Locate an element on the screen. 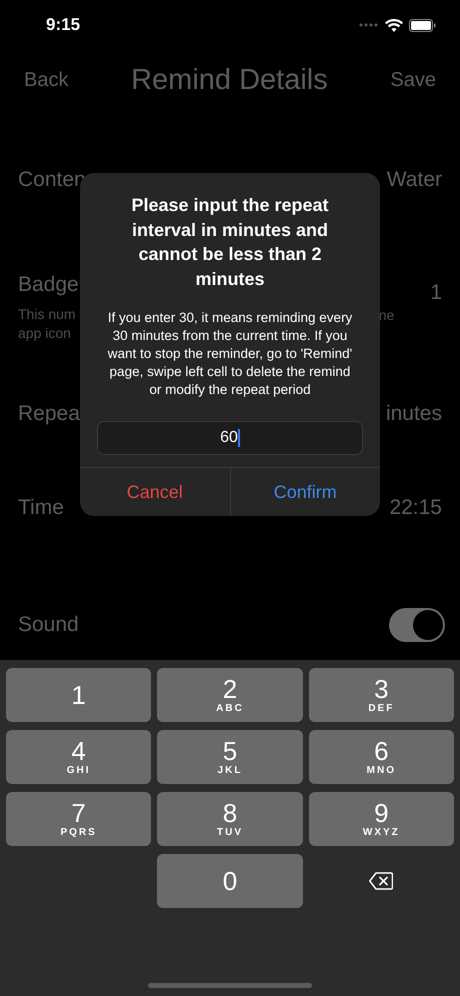  keyboard-key: 0 is located at coordinates (230, 881).